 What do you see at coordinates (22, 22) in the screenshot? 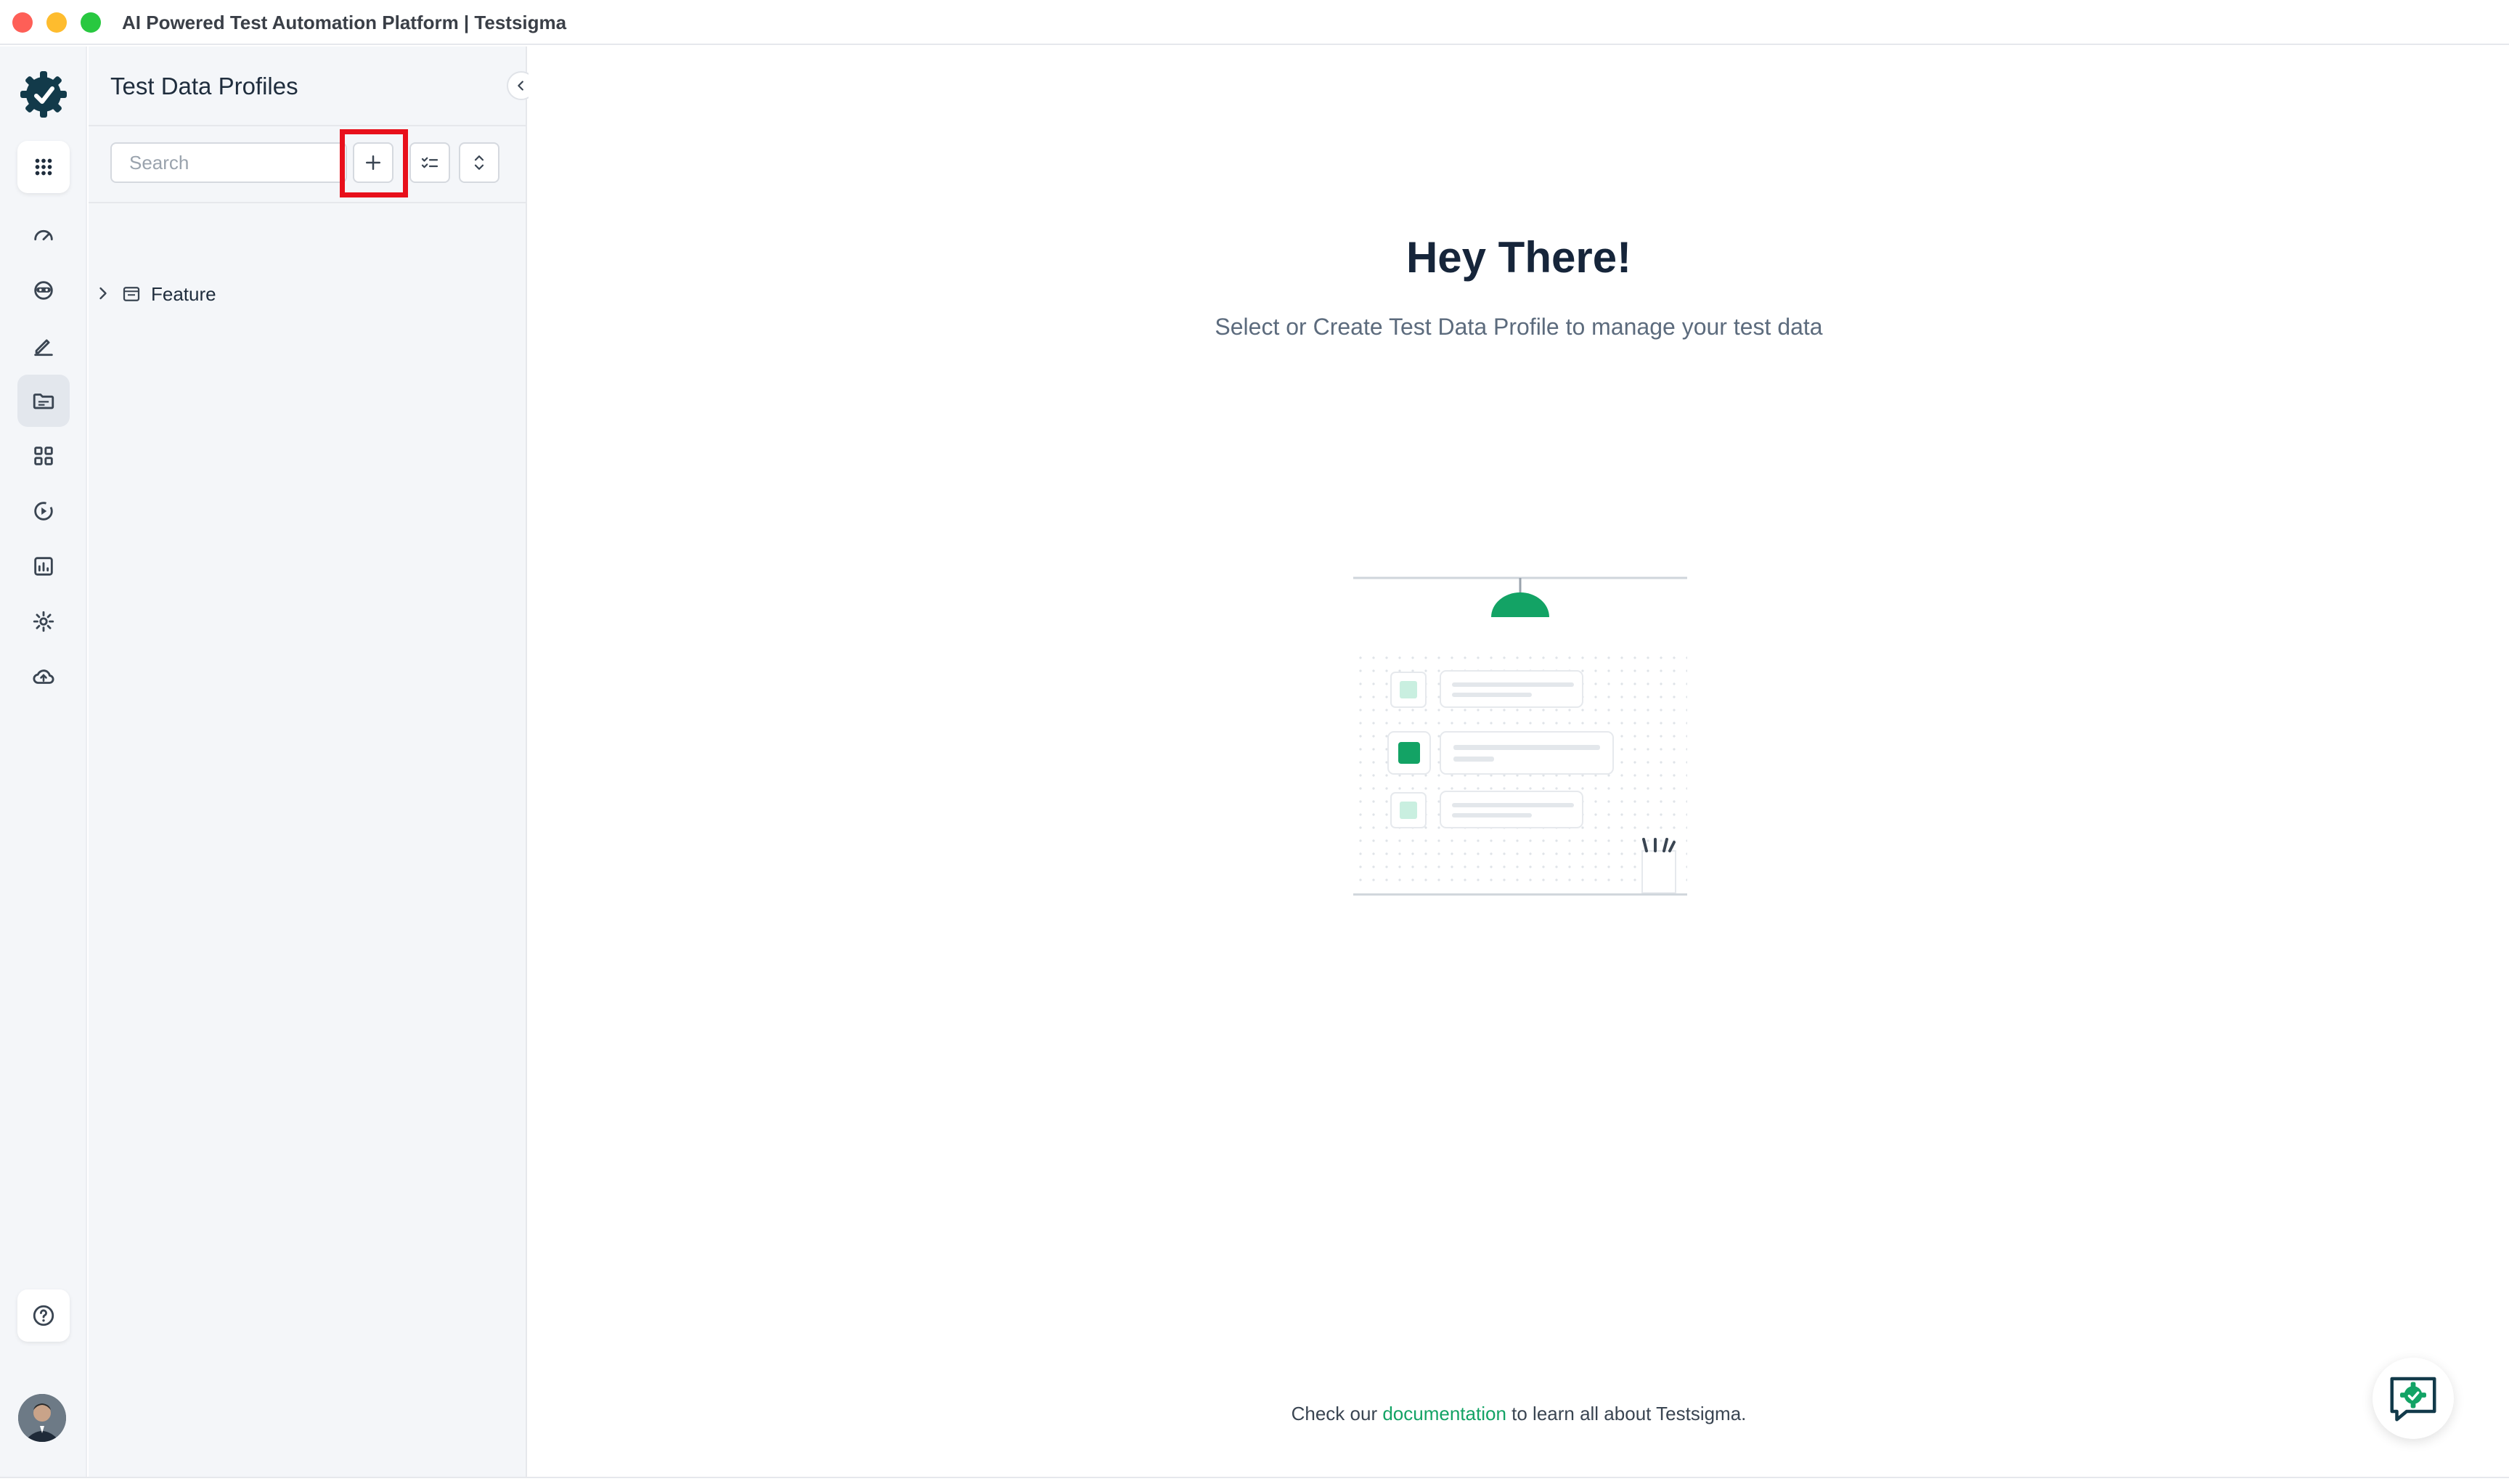
I see `close-window-button` at bounding box center [22, 22].